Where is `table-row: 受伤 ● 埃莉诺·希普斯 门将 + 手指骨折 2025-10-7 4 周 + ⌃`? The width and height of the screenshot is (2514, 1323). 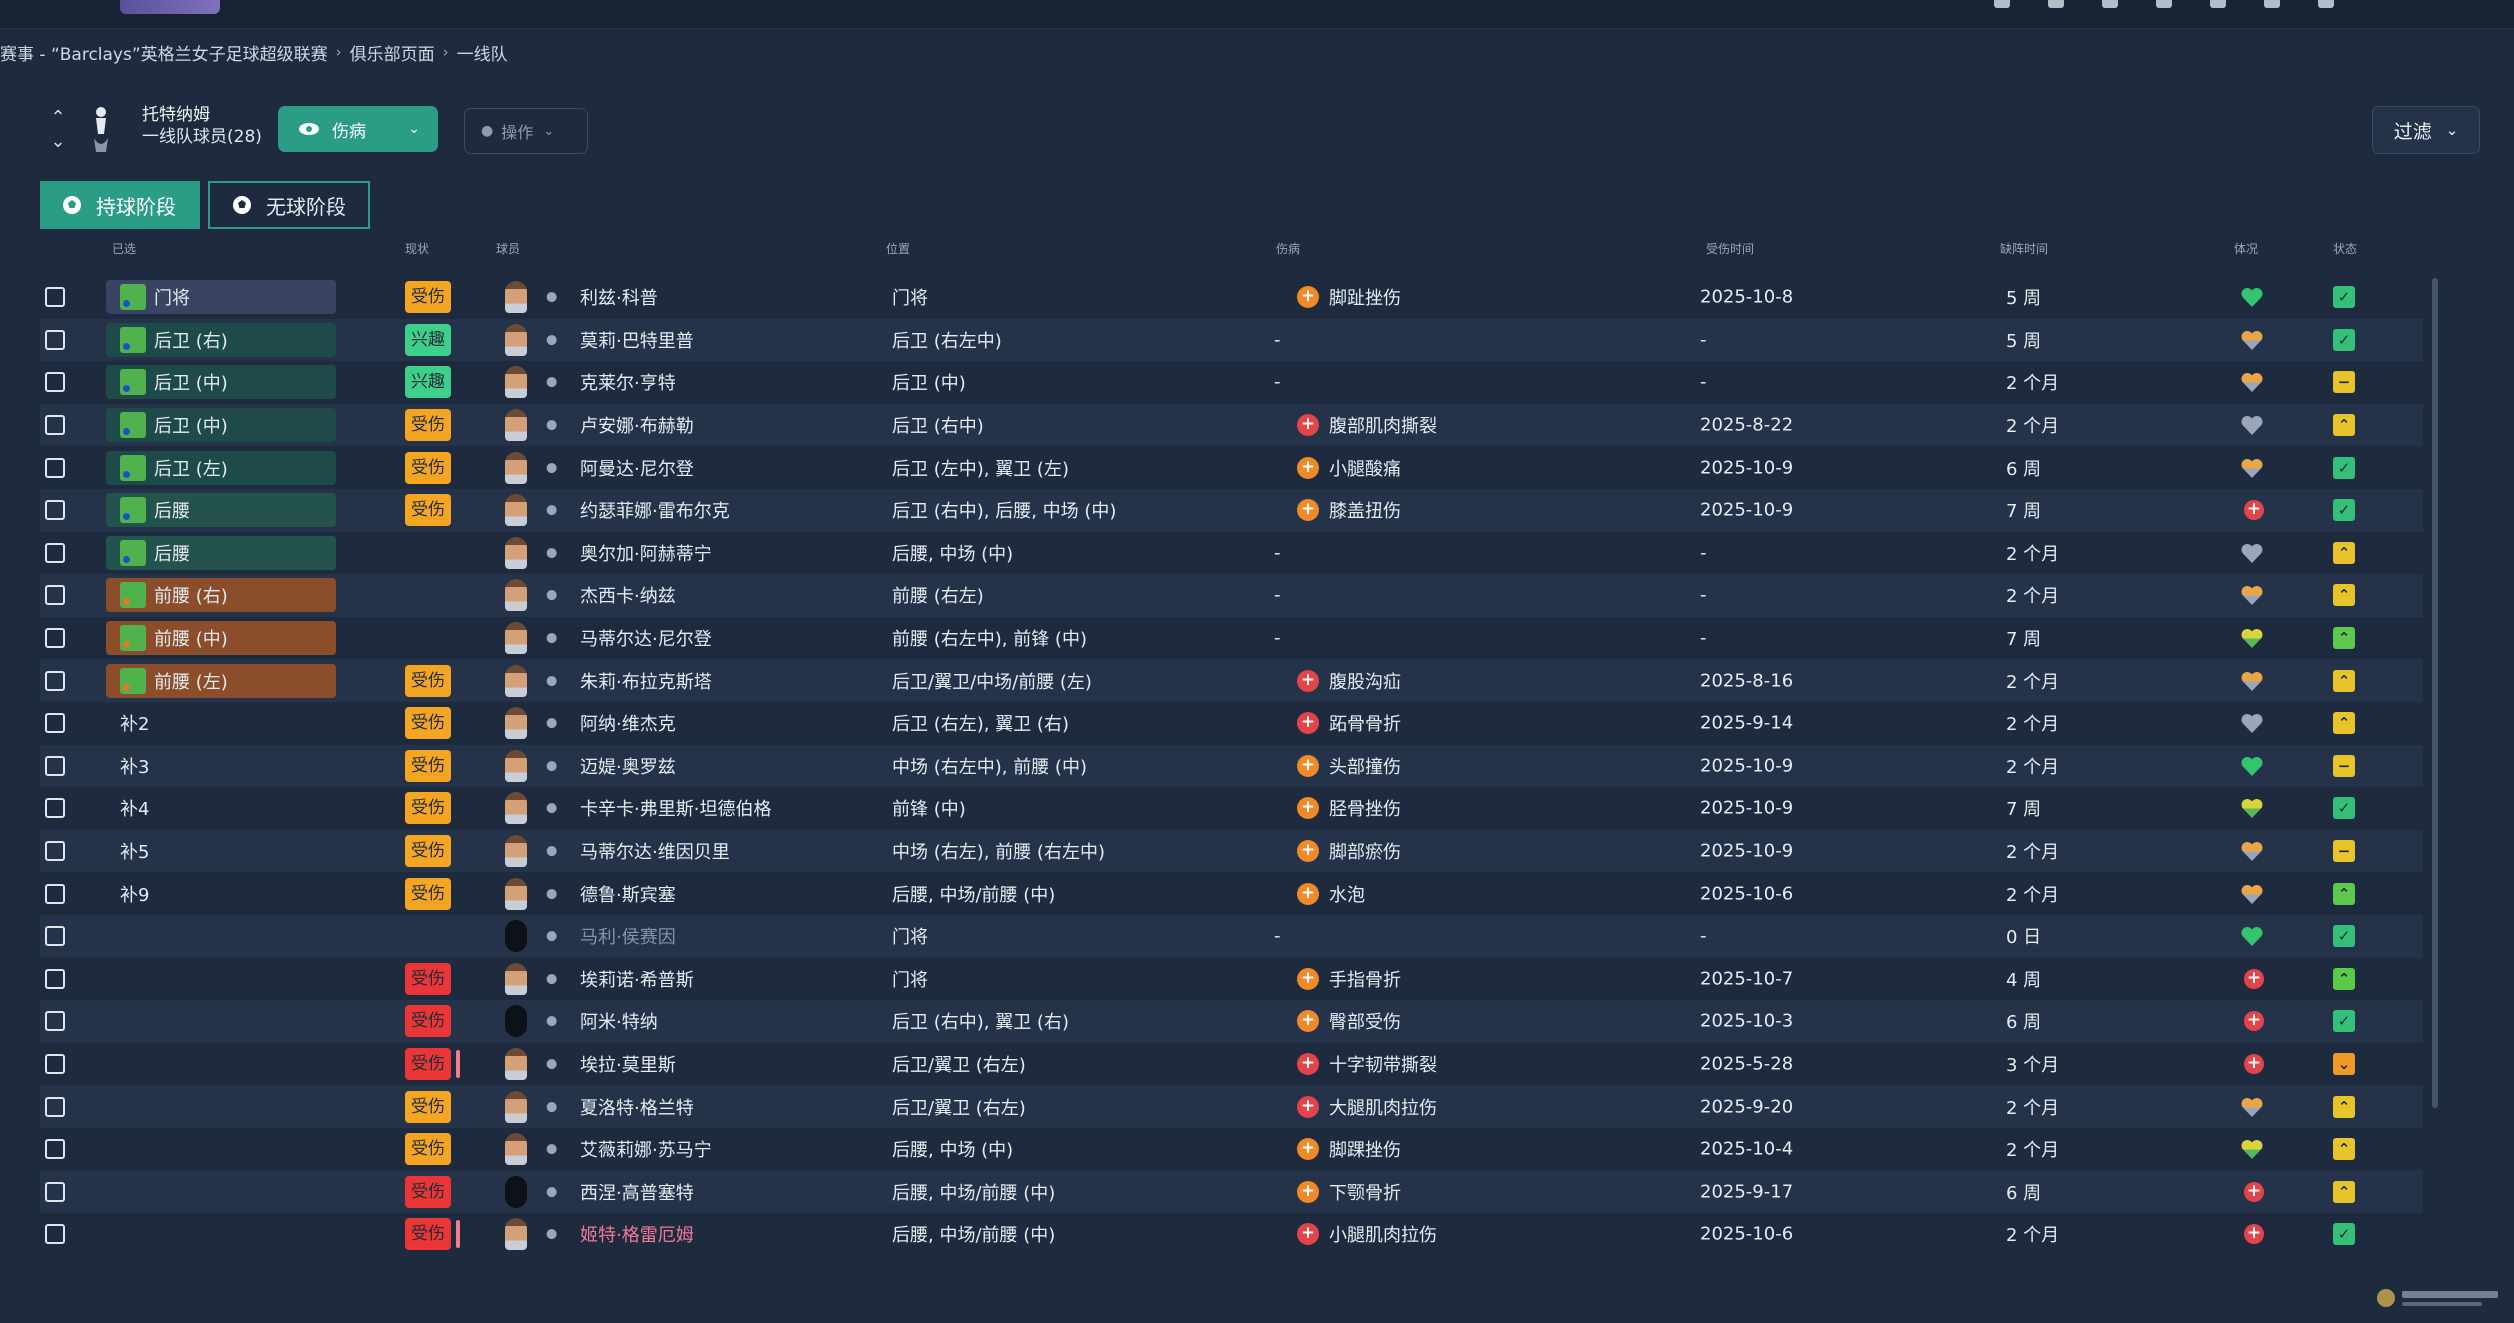 table-row: 受伤 ● 埃莉诺·希普斯 门将 + 手指骨折 2025-10-7 4 周 + ⌃ is located at coordinates (1231, 979).